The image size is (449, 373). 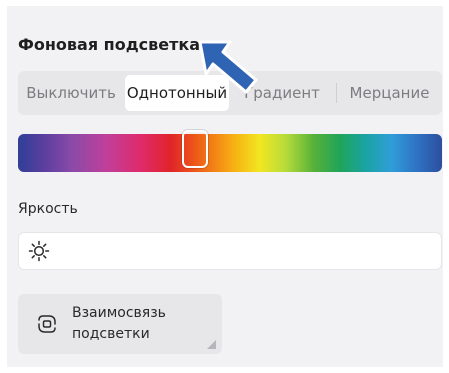 I want to click on tab-off: Выключить, so click(x=71, y=93).